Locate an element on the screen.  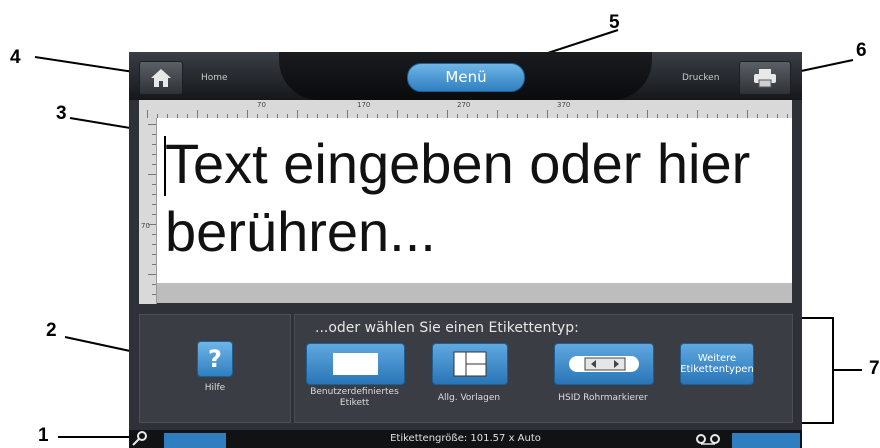
ribbon-icon is located at coordinates (708, 439).